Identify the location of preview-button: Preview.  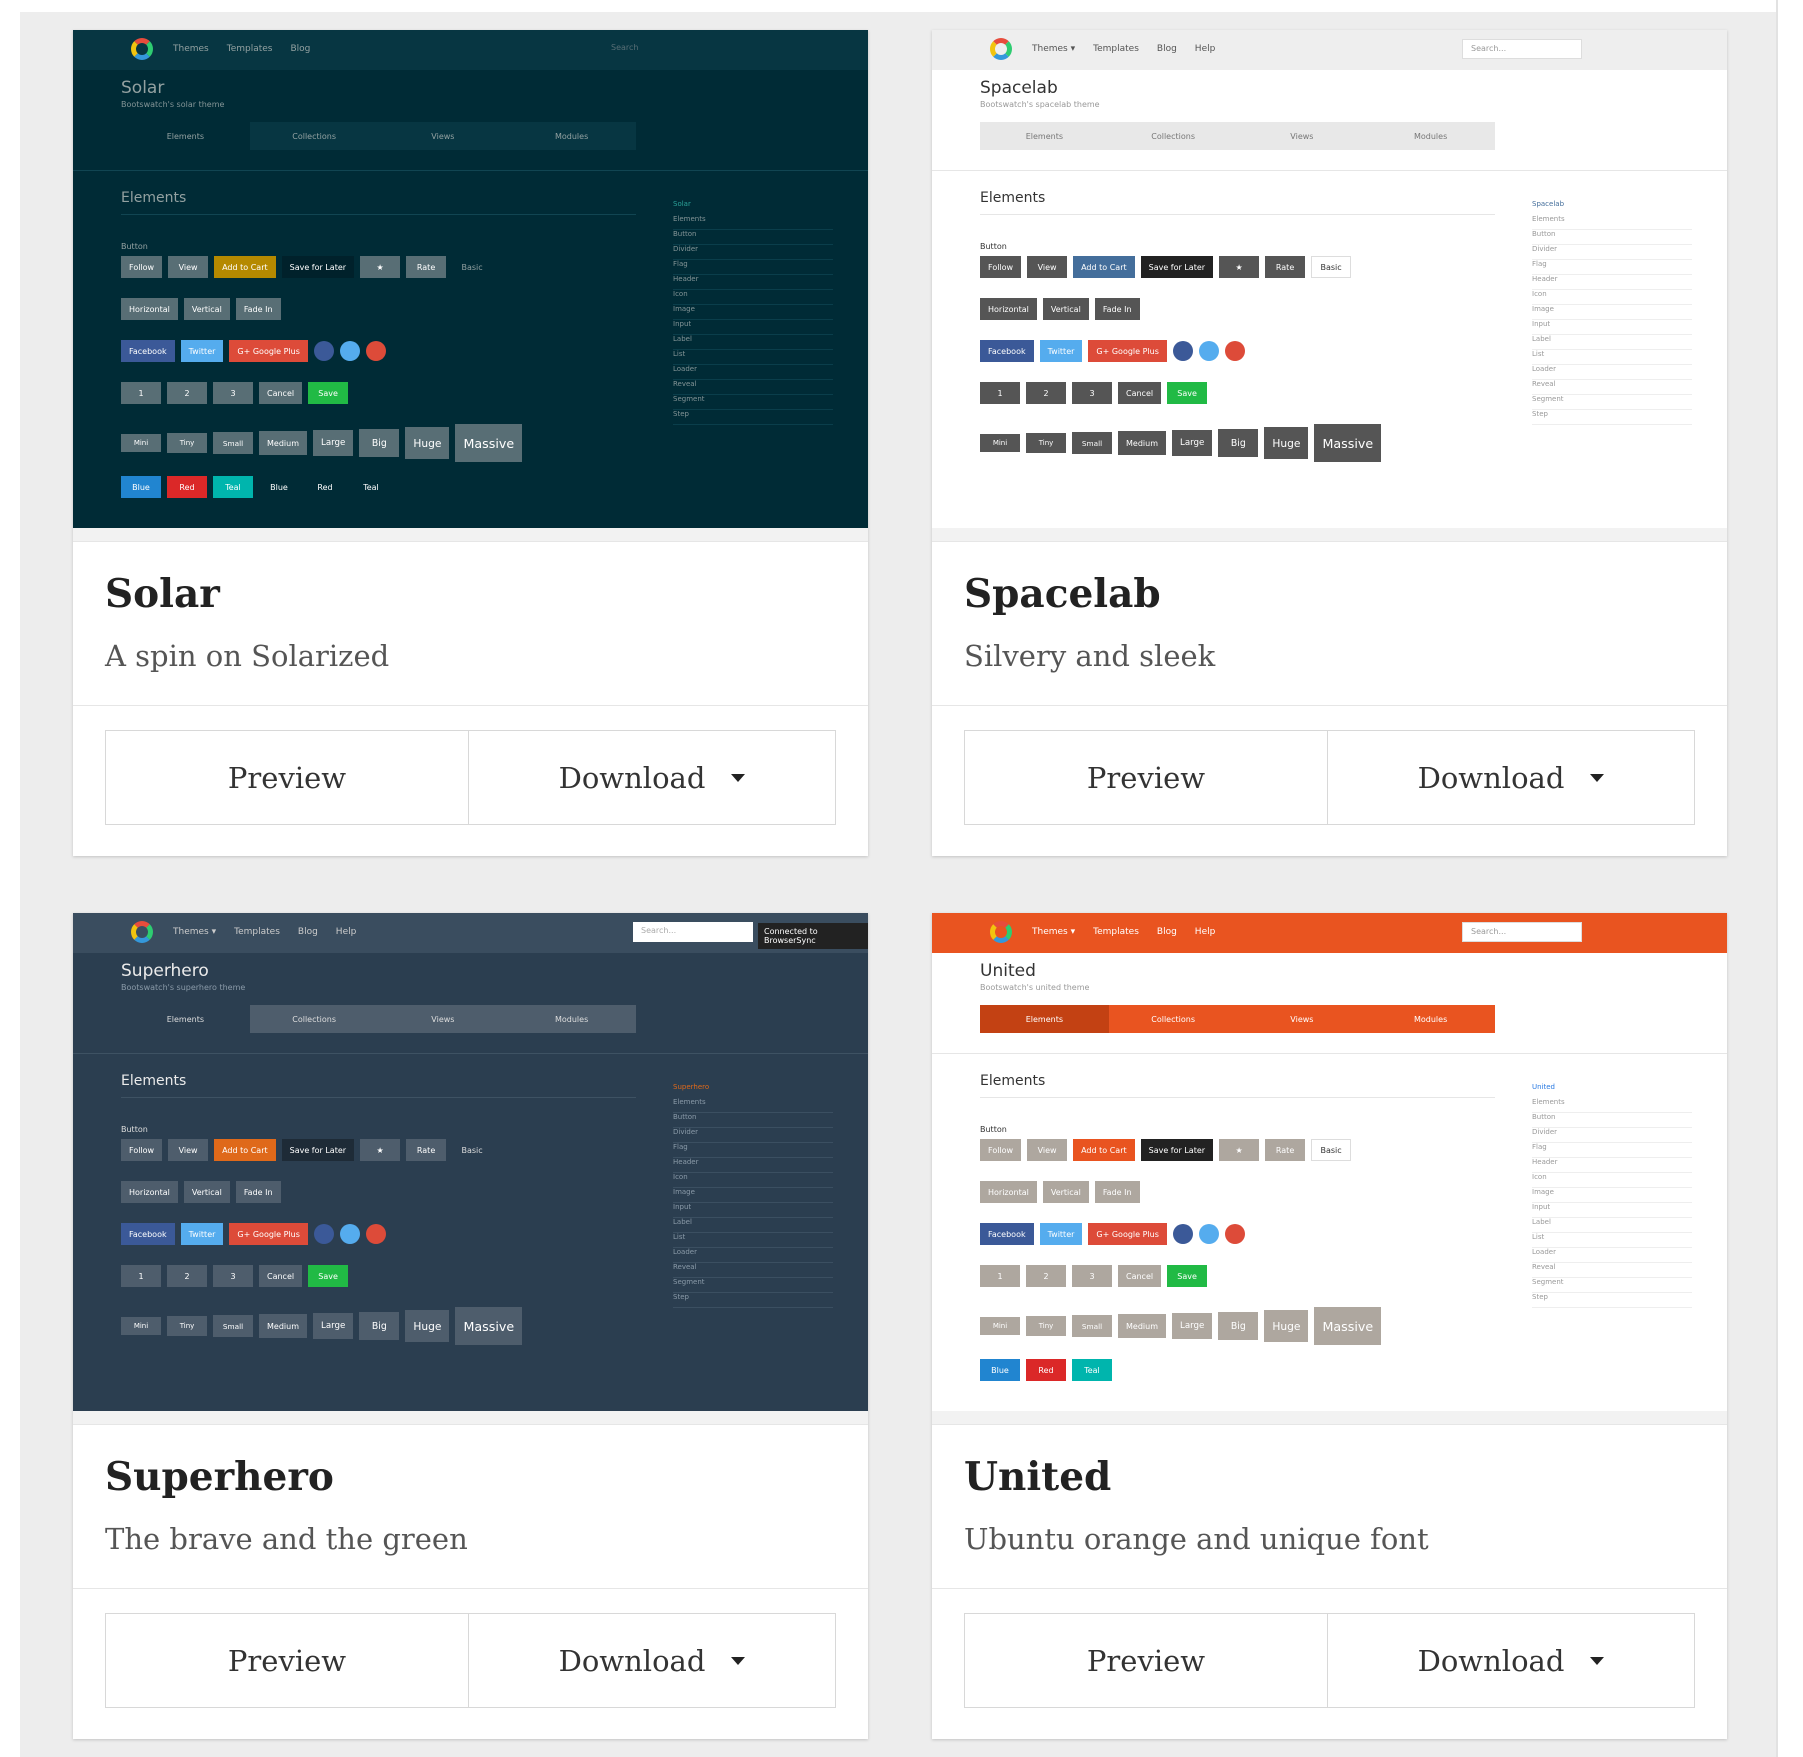
(287, 1660).